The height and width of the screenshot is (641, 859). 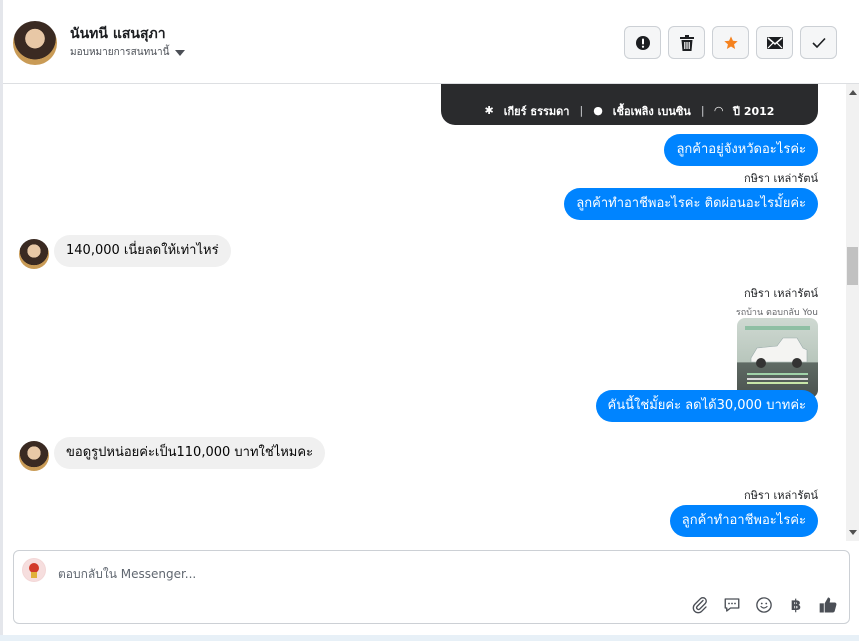 I want to click on transmission-spec: เกียร์ ธรรมดา, so click(x=536, y=111).